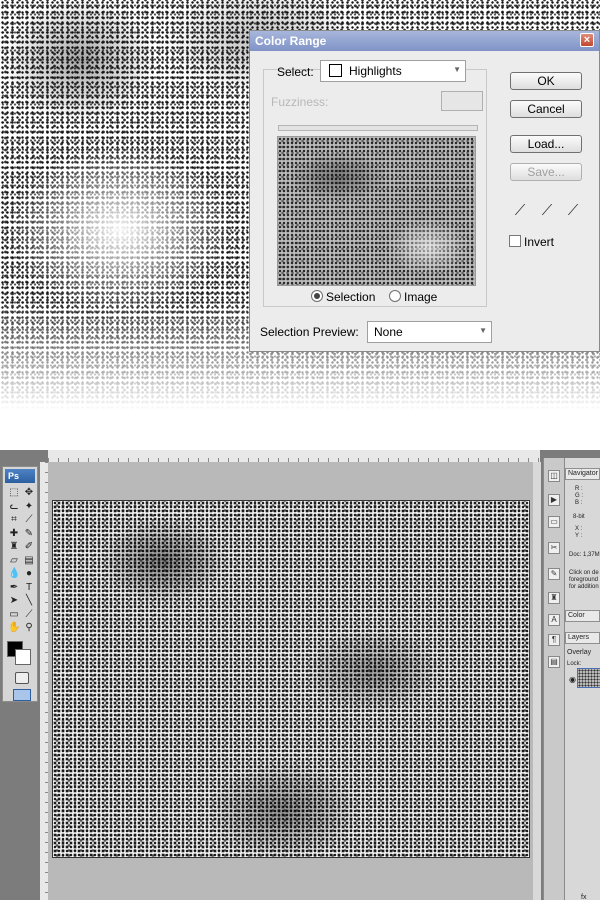 Image resolution: width=600 pixels, height=901 pixels. What do you see at coordinates (554, 522) in the screenshot?
I see `info-panel-icon: ▭` at bounding box center [554, 522].